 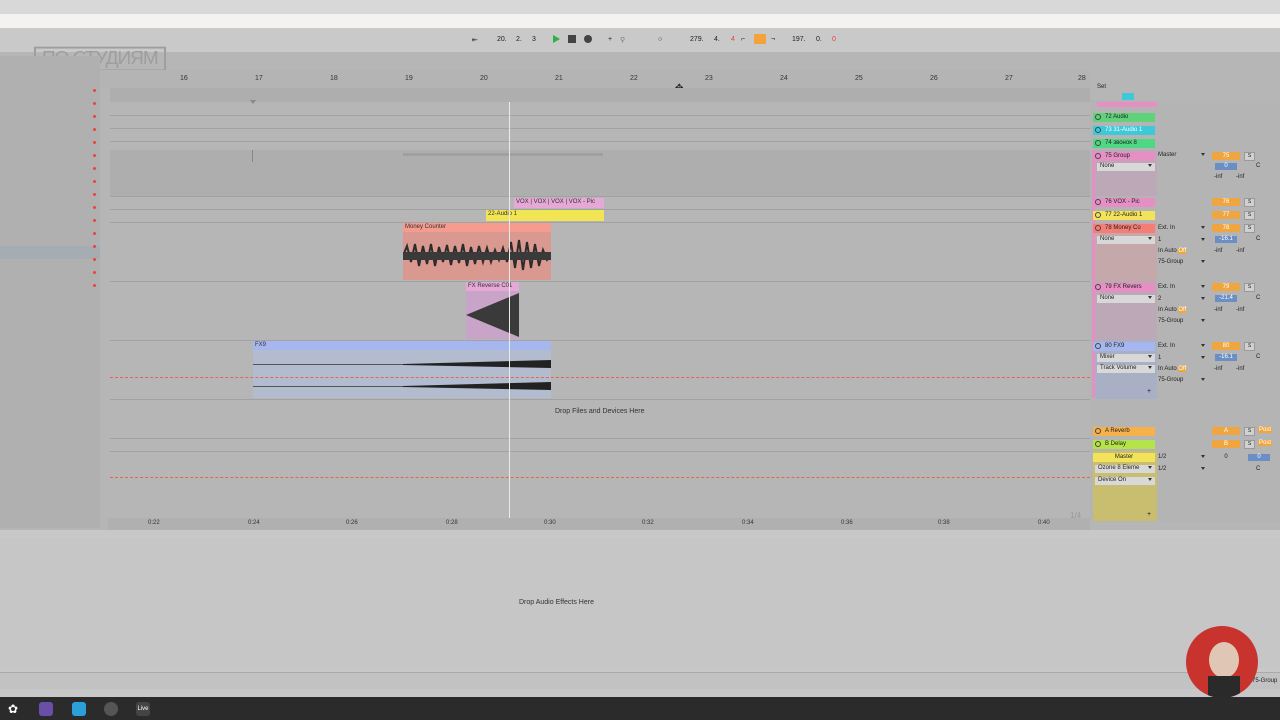 What do you see at coordinates (1258, 239) in the screenshot?
I see `money-pan: C` at bounding box center [1258, 239].